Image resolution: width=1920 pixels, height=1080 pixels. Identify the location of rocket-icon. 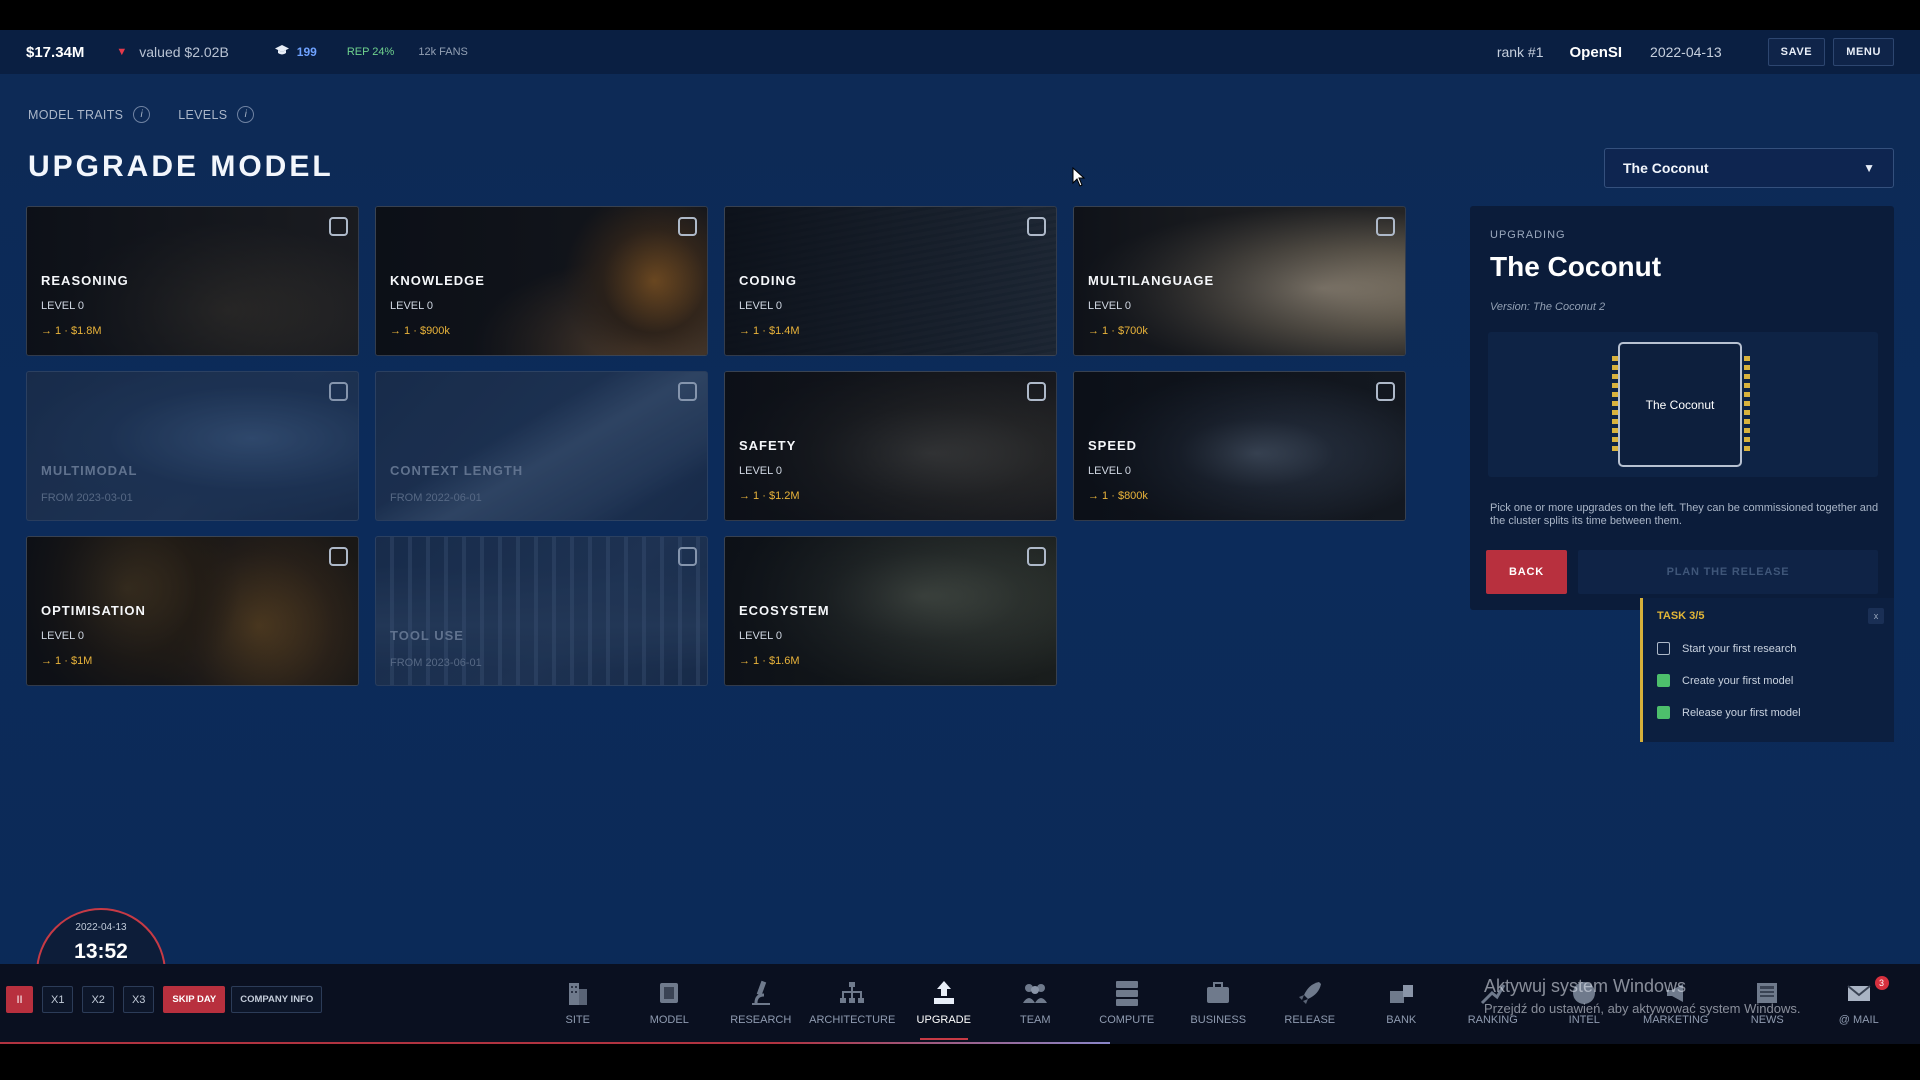
(1310, 993).